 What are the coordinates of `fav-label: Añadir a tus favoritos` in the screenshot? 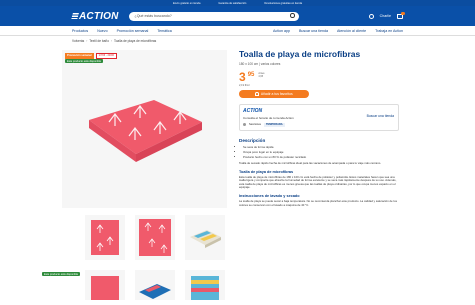 It's located at (276, 94).